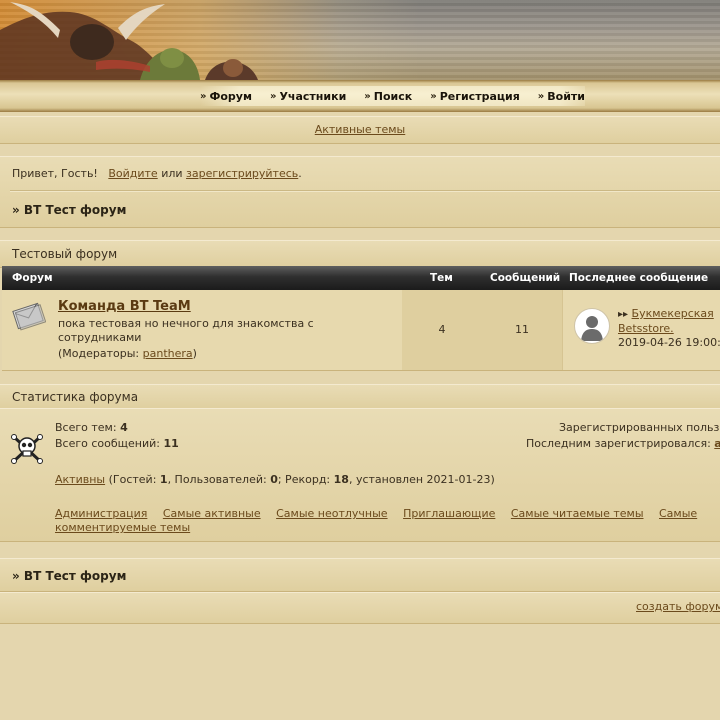 Image resolution: width=720 pixels, height=720 pixels. What do you see at coordinates (360, 397) in the screenshot?
I see `stats-title: Статистика форума` at bounding box center [360, 397].